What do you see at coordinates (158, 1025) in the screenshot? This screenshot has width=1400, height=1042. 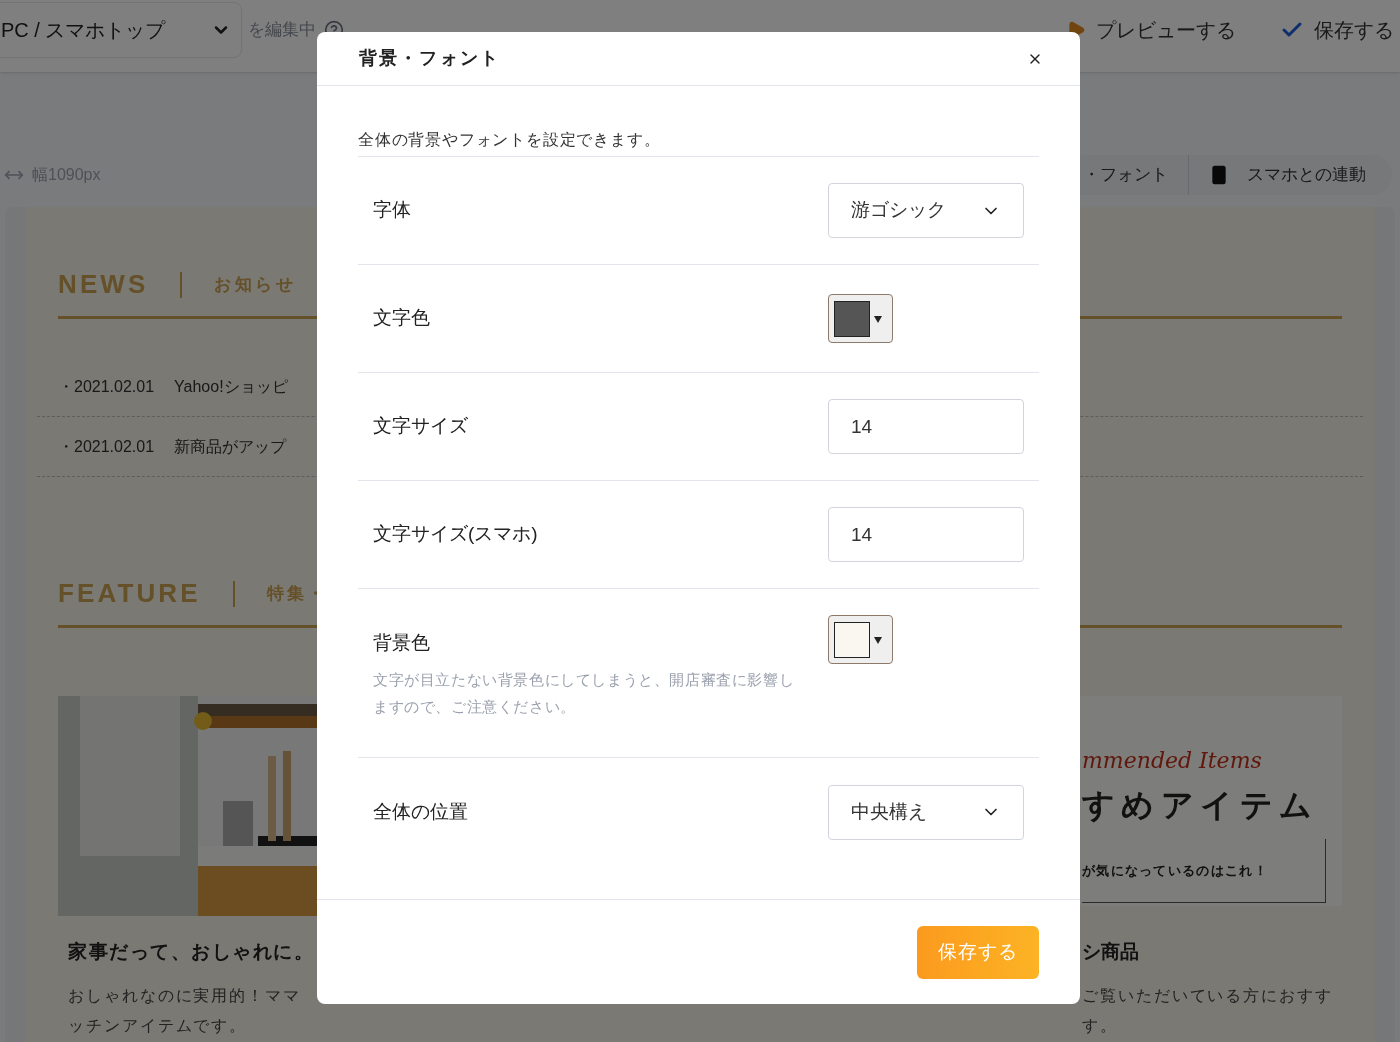 I see `card-text: ッチンアイテムです。` at bounding box center [158, 1025].